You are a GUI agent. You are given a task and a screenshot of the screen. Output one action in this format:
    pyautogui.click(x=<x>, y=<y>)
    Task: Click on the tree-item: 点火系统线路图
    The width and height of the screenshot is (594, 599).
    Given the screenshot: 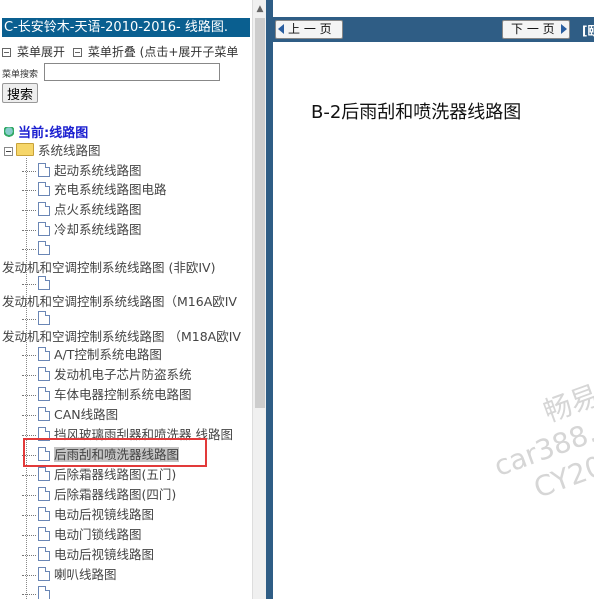 What is the action you would take?
    pyautogui.click(x=82, y=210)
    